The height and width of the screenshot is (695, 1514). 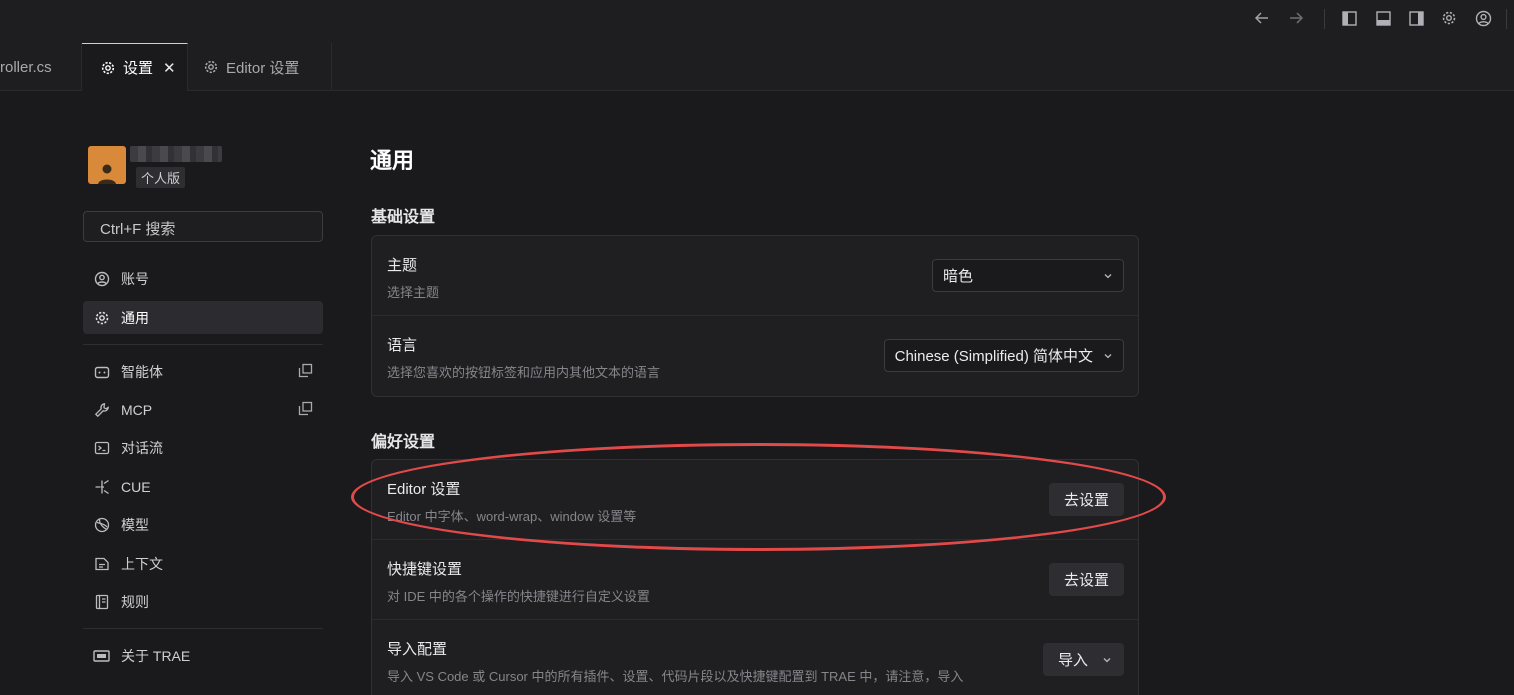 I want to click on sidebar-item-label: CUE, so click(x=136, y=486).